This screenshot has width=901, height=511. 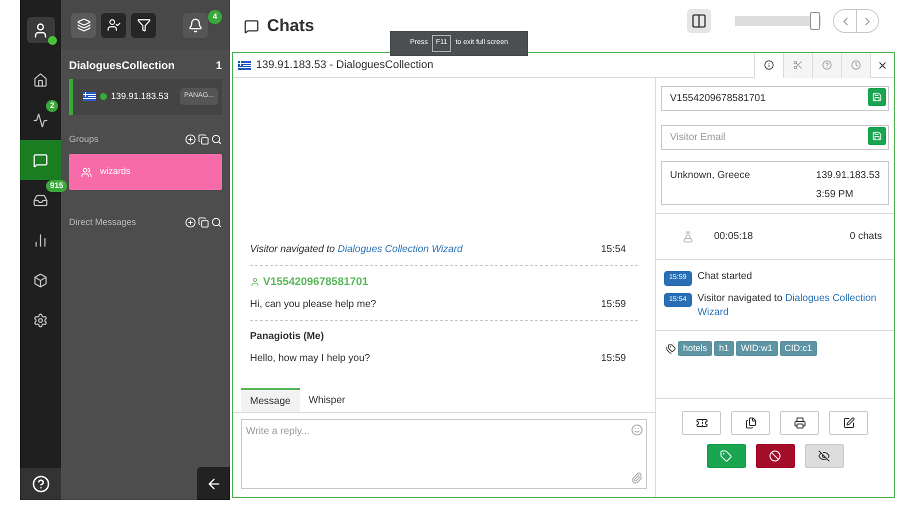 What do you see at coordinates (671, 349) in the screenshot?
I see `tags-icon` at bounding box center [671, 349].